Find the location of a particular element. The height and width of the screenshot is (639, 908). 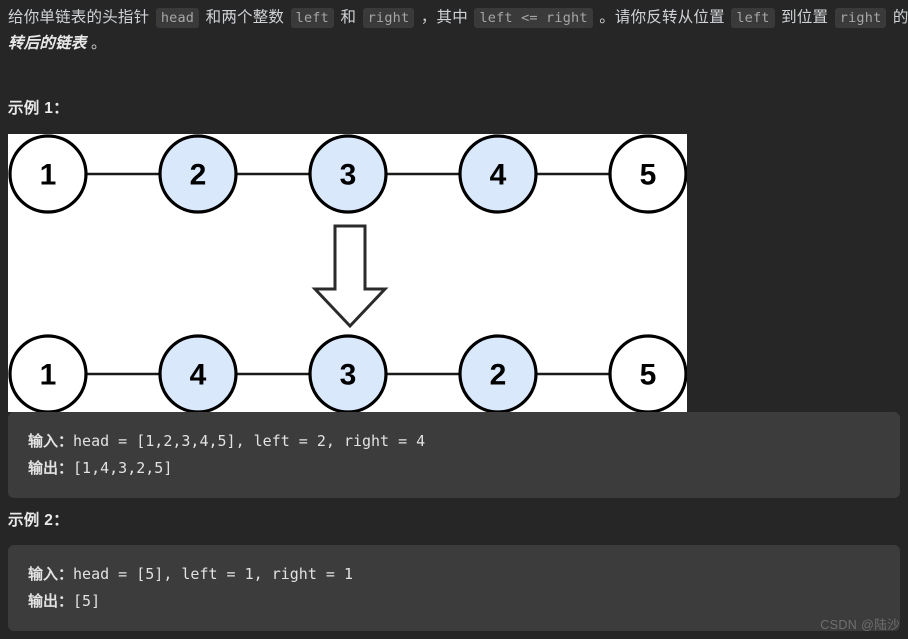

example-1-input-value: head = [1,2,3,4,5], left = 2, right = 4 is located at coordinates (249, 441).